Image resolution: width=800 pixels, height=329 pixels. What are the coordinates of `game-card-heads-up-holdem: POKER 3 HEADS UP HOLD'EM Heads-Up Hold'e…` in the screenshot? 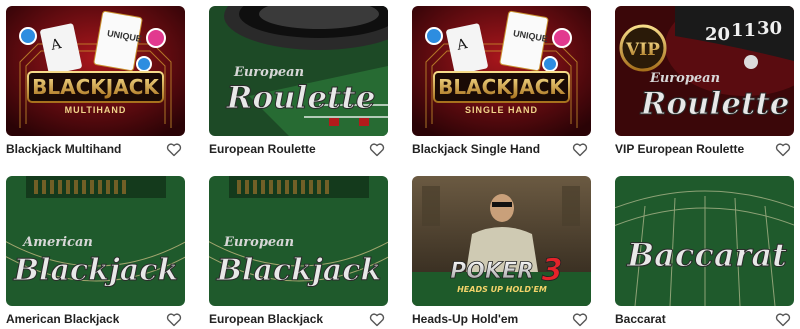 It's located at (501, 251).